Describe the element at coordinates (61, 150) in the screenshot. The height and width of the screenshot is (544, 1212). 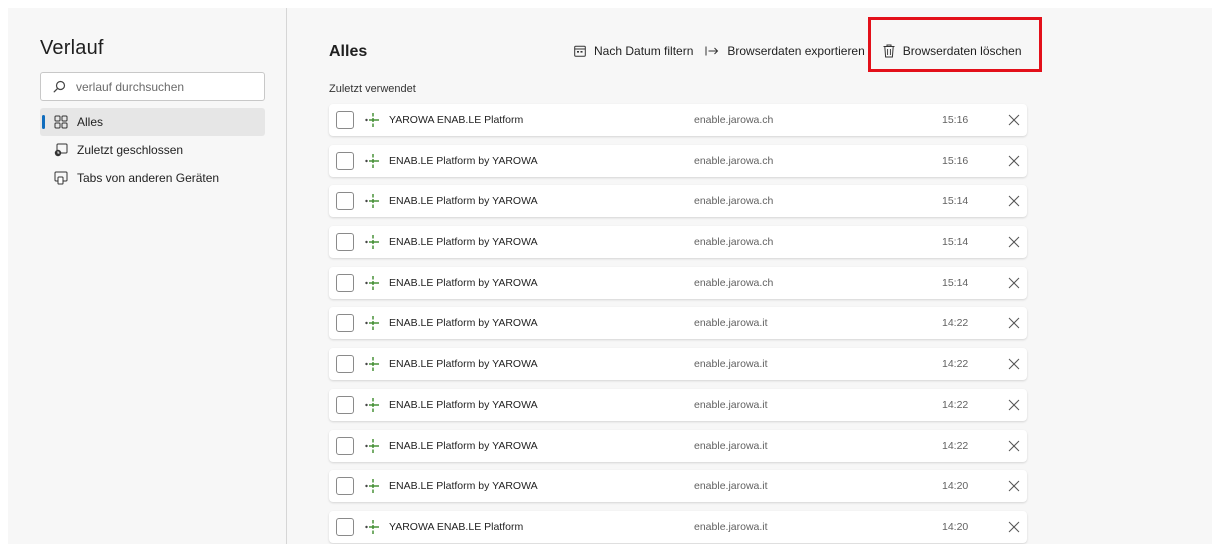
I see `recently-closed-icon` at that location.